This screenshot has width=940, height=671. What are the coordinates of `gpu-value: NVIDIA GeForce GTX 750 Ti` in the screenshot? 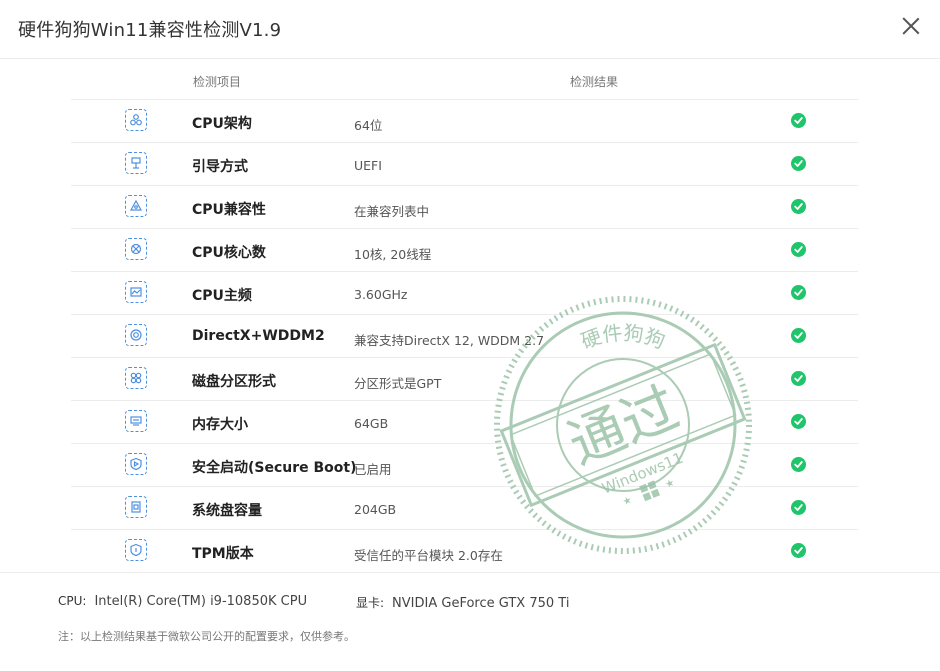 It's located at (481, 603).